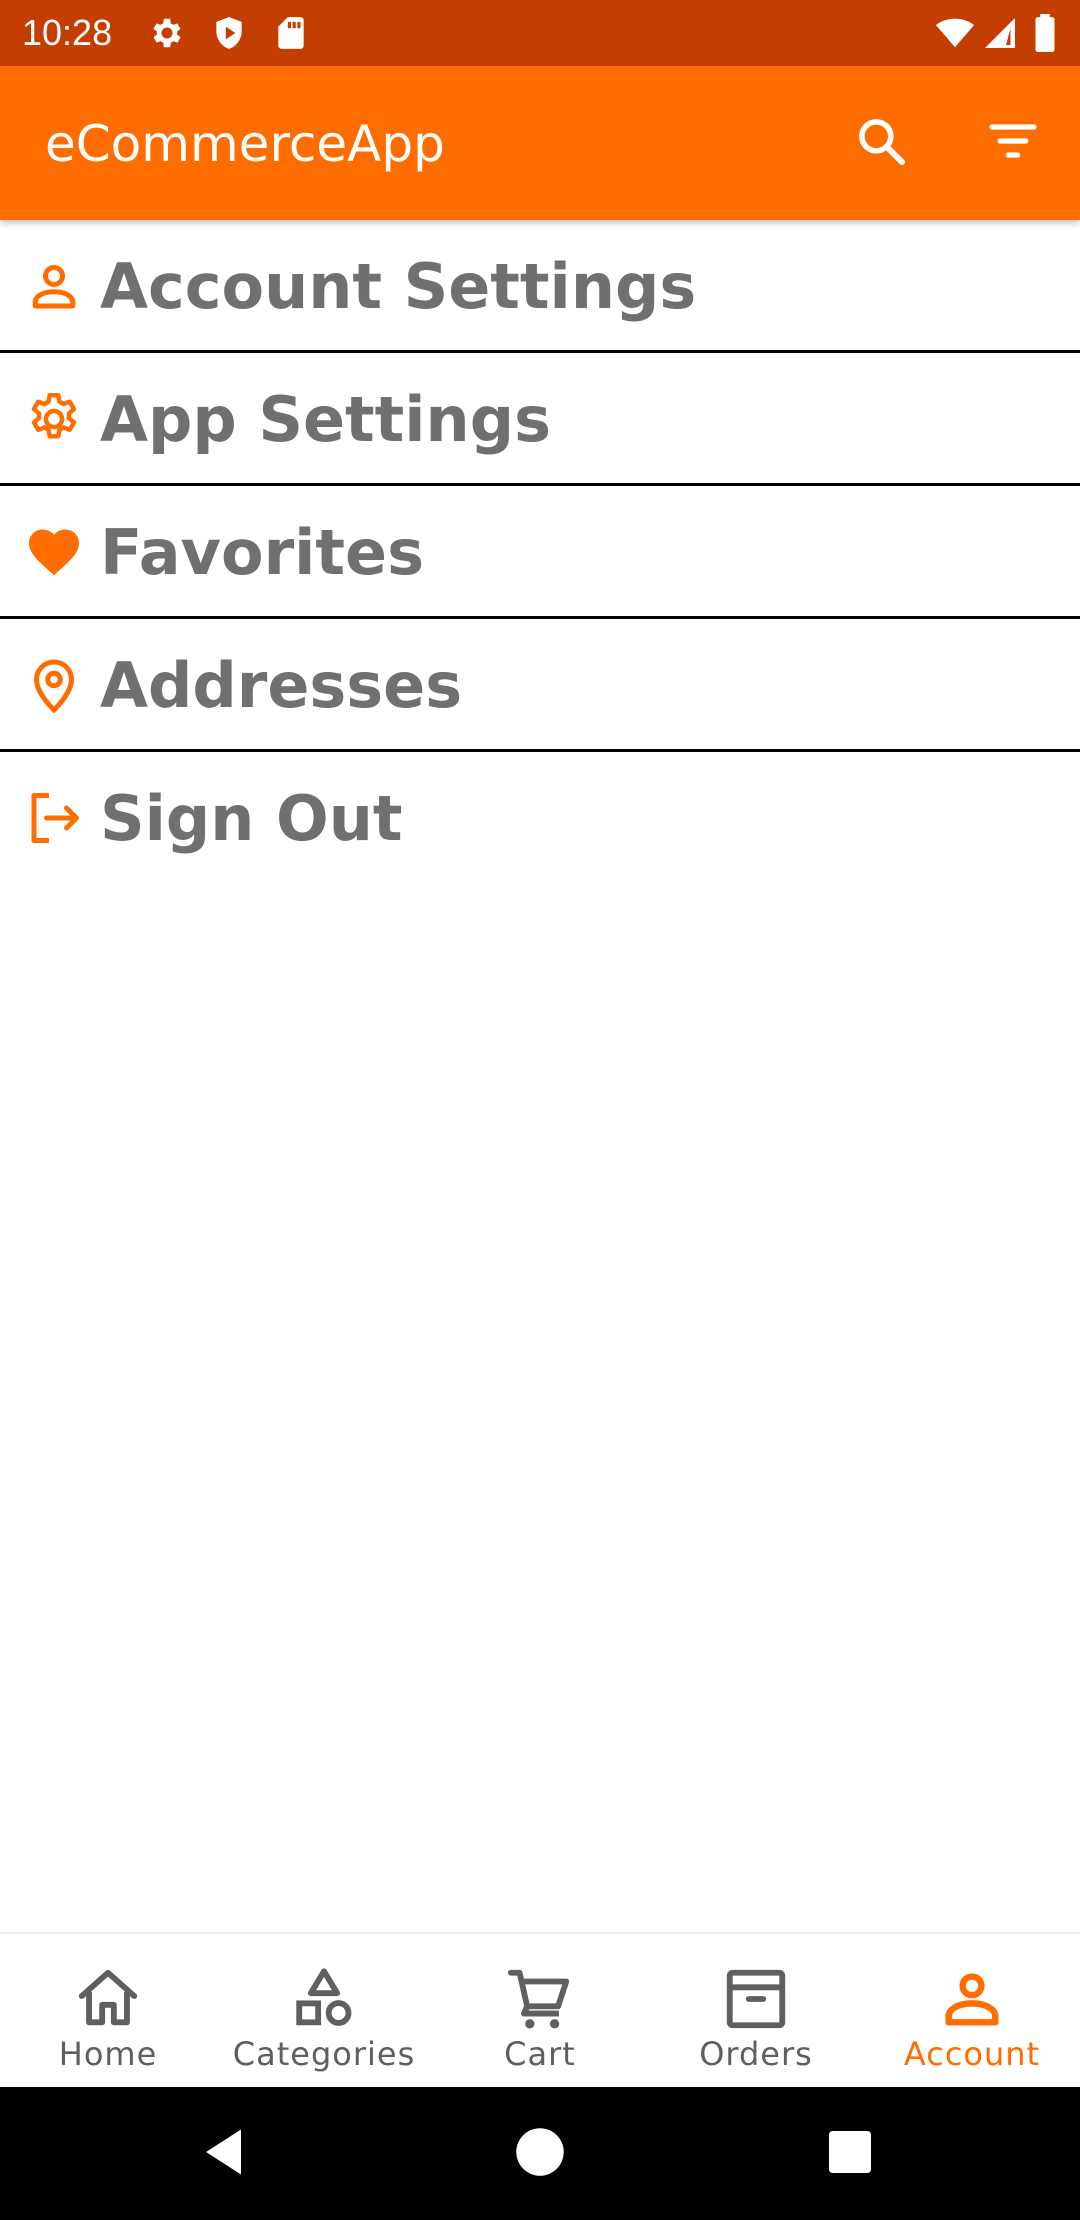  Describe the element at coordinates (756, 1999) in the screenshot. I see `archive-box-icon` at that location.